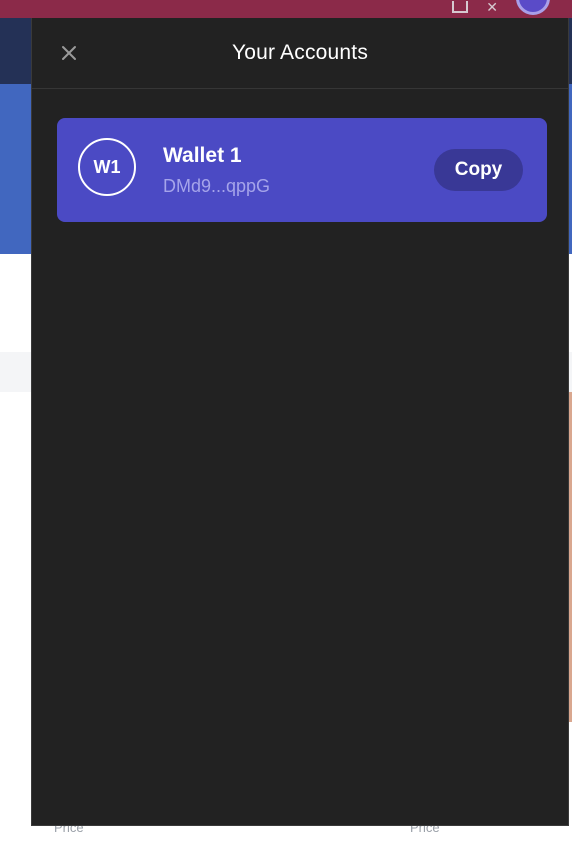 The width and height of the screenshot is (572, 842). I want to click on close-icon, so click(69, 53).